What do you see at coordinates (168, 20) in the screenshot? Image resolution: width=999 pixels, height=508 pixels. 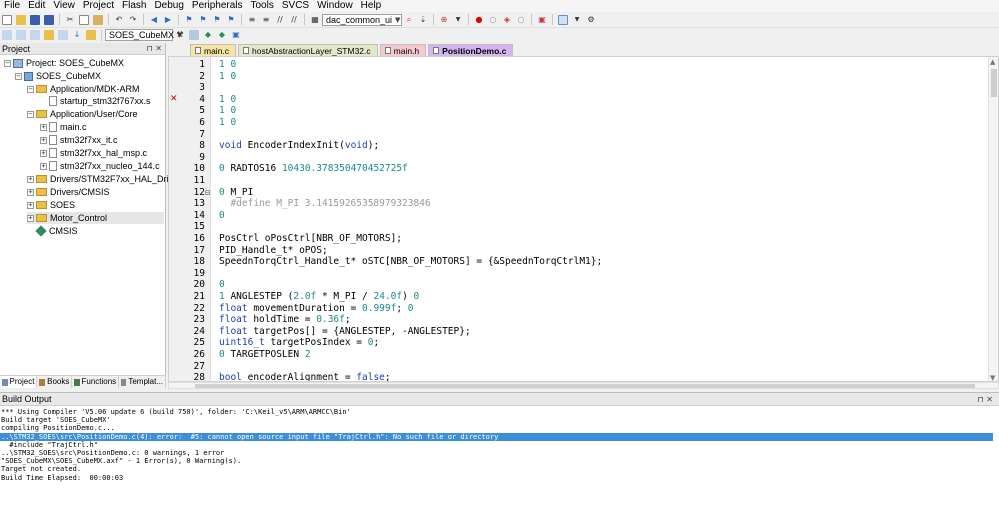 I see `nav-forward-icon: ▶` at bounding box center [168, 20].